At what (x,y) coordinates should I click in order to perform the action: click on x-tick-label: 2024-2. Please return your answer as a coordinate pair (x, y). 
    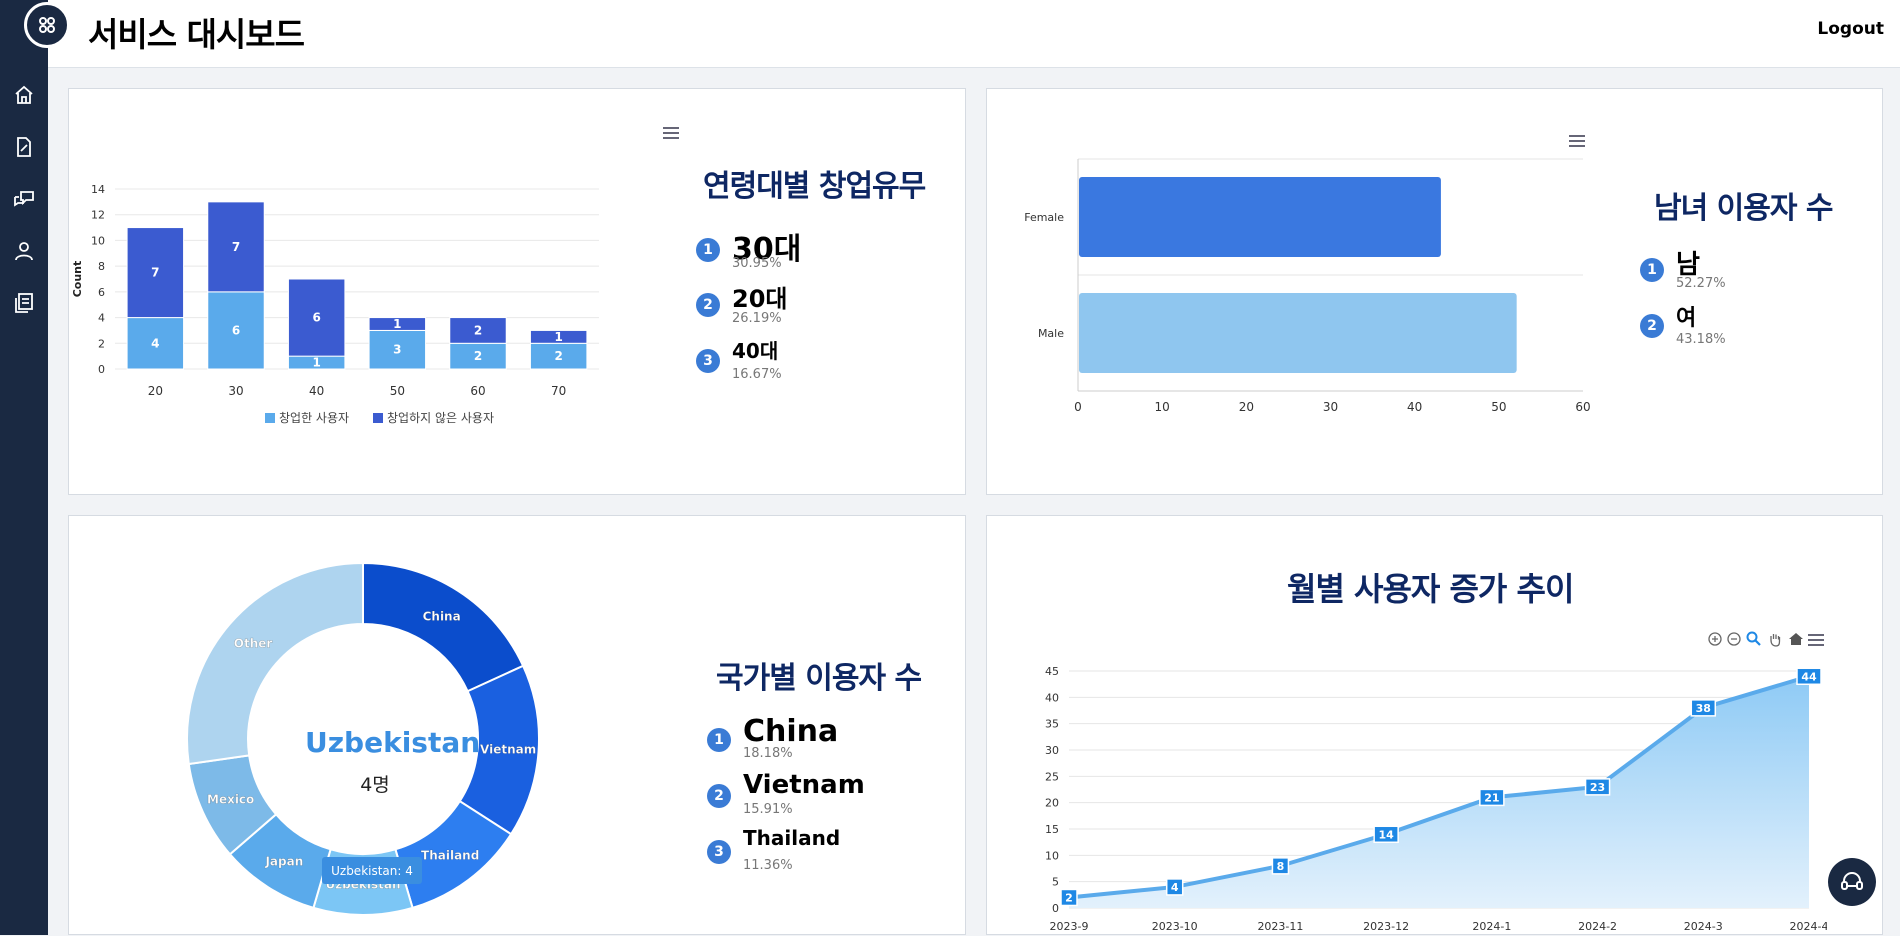
    Looking at the image, I should click on (1597, 926).